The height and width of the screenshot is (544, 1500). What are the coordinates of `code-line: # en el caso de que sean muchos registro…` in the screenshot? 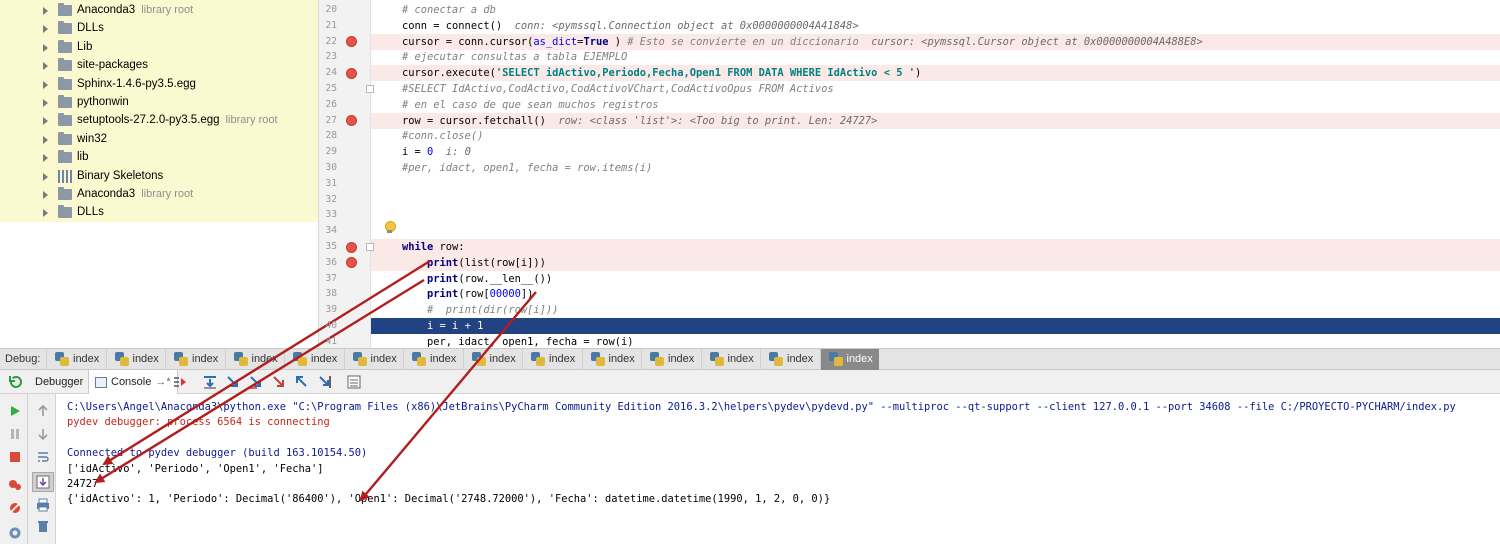 It's located at (935, 105).